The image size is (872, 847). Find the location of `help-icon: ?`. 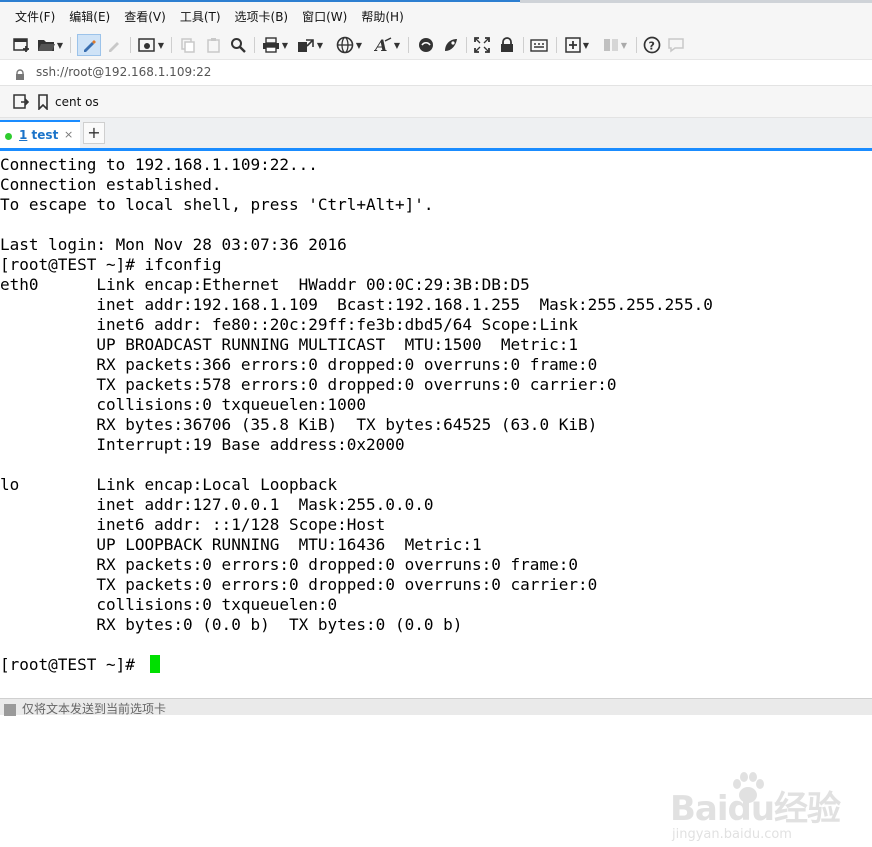

help-icon: ? is located at coordinates (652, 45).